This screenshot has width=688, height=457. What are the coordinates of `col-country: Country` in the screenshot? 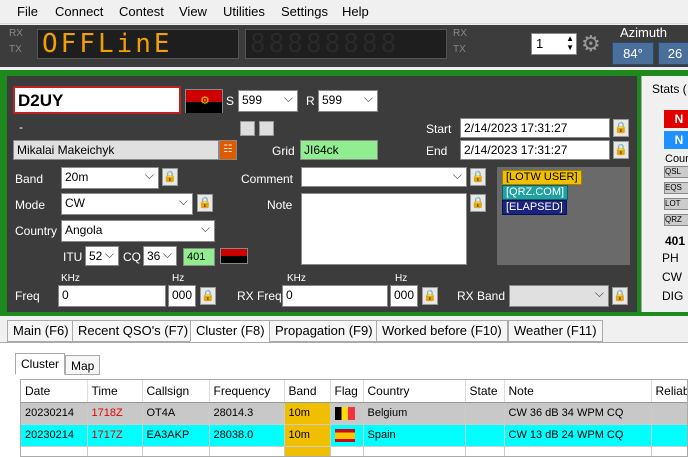 It's located at (414, 391).